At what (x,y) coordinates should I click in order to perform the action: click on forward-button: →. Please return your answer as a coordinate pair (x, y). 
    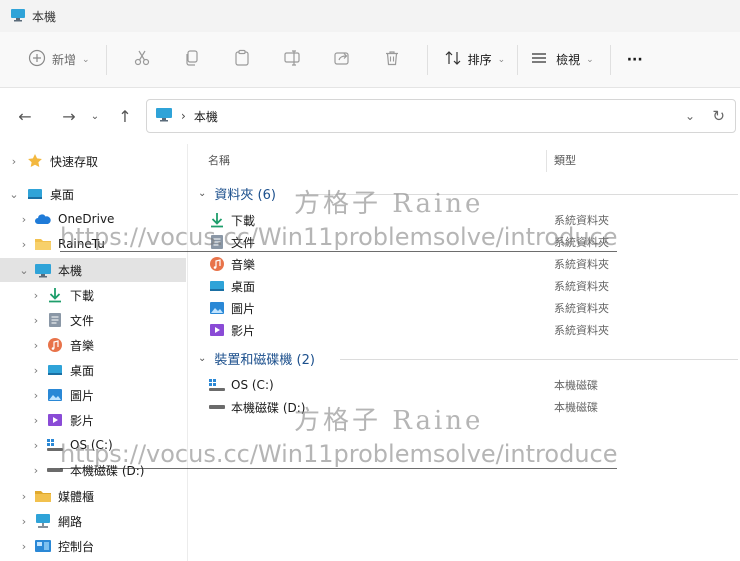
    Looking at the image, I should click on (69, 116).